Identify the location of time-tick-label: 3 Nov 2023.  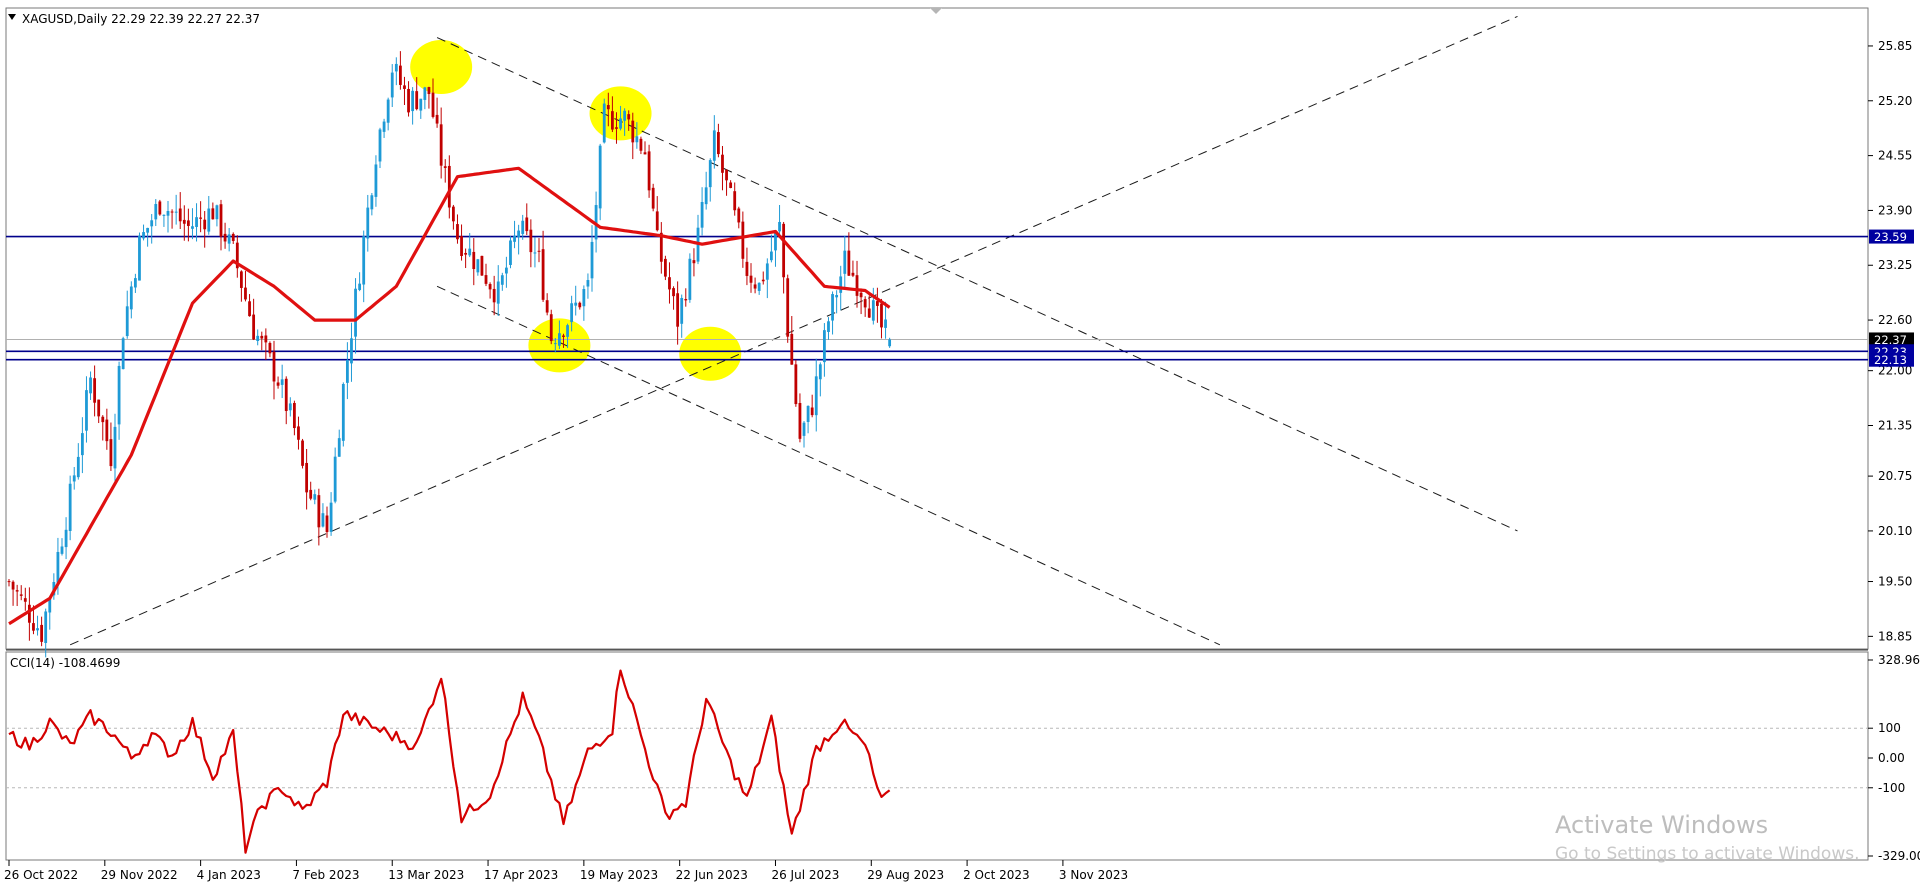
(1093, 875).